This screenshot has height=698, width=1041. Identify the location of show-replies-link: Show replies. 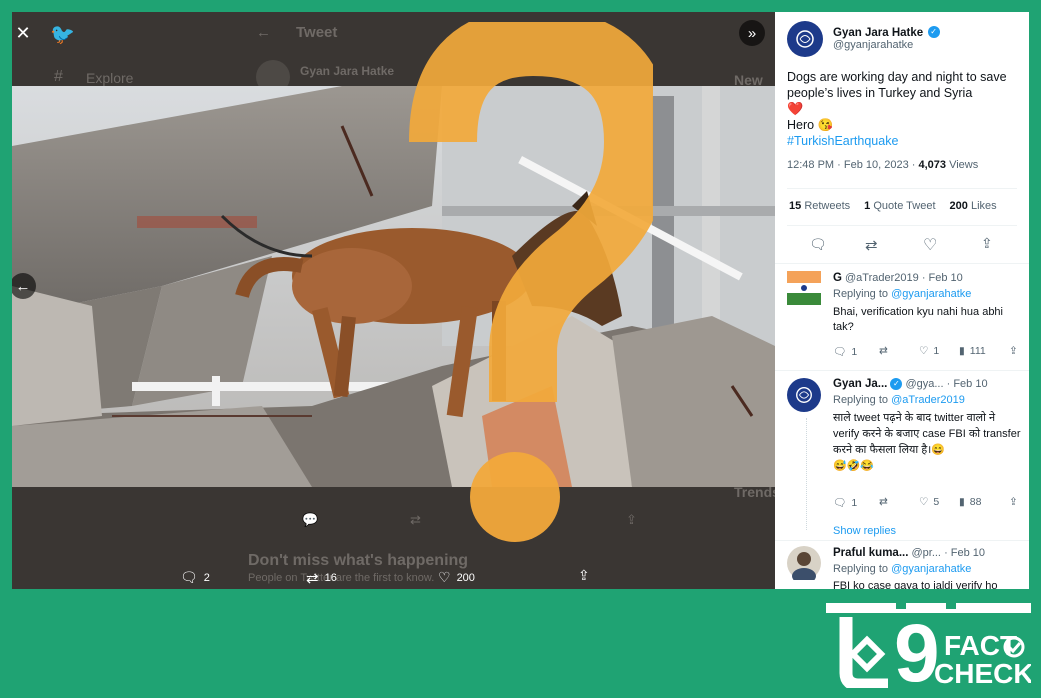
(864, 531).